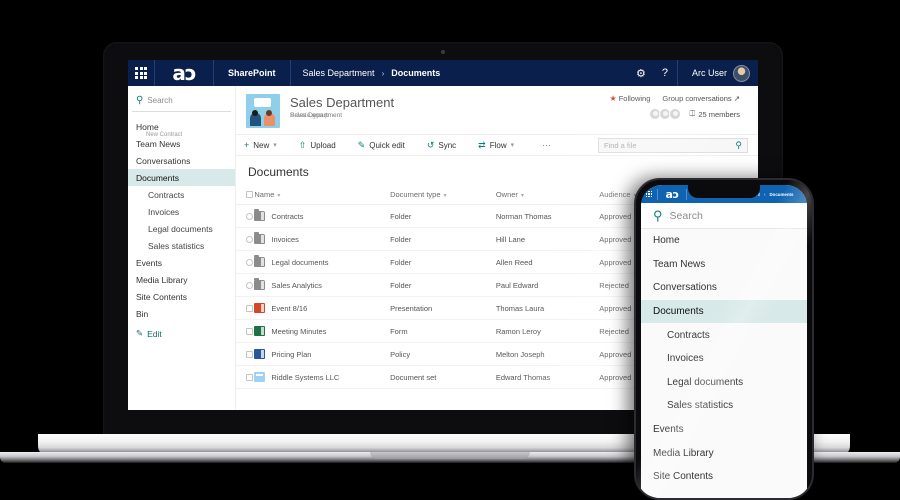 The width and height of the screenshot is (900, 500). What do you see at coordinates (181, 279) in the screenshot?
I see `sidebar-item-media-library: Media Library` at bounding box center [181, 279].